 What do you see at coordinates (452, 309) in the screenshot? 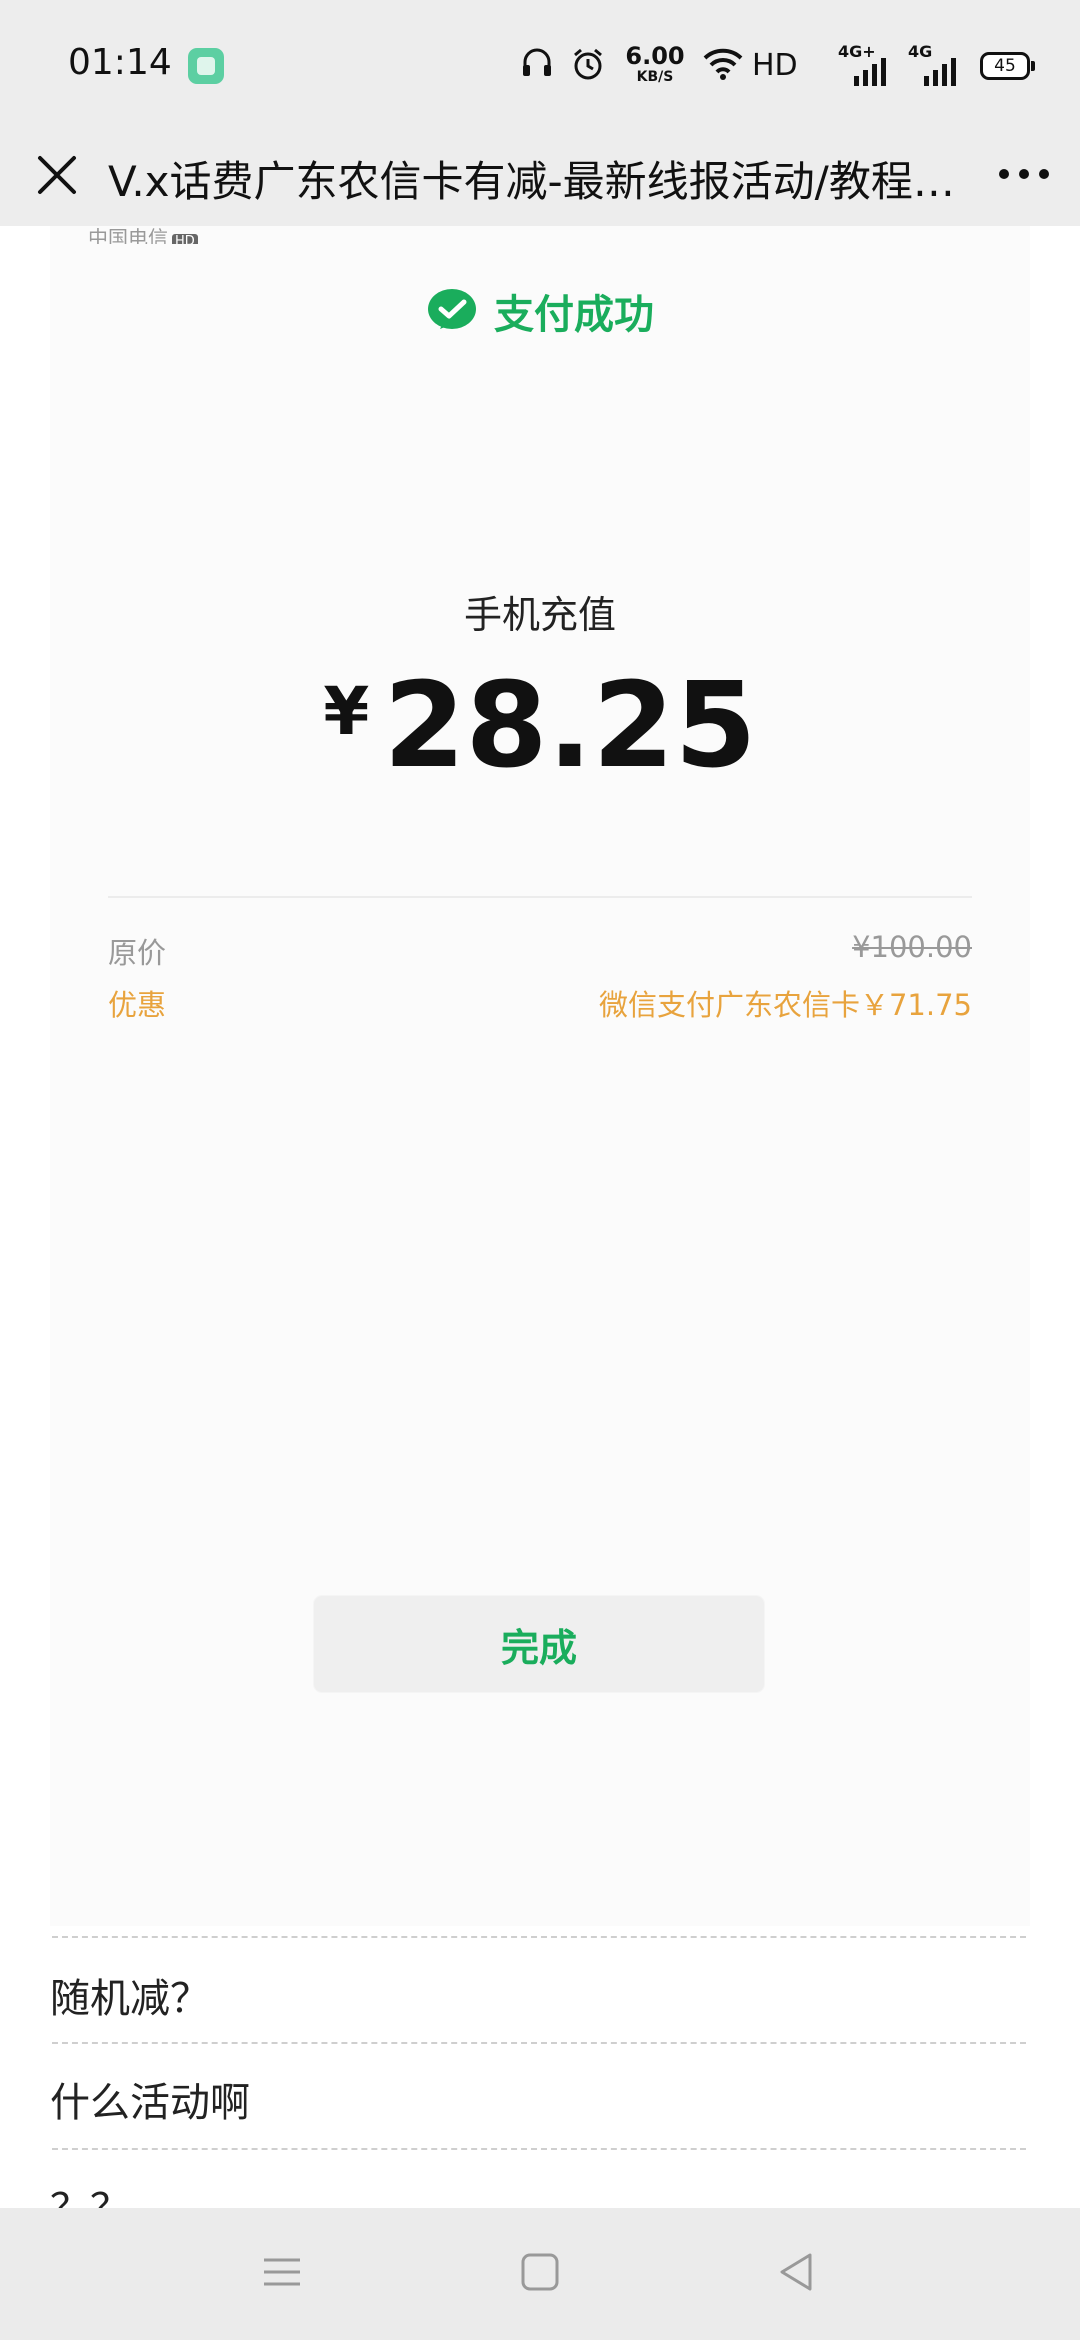
I see `wechat-pay-icon` at bounding box center [452, 309].